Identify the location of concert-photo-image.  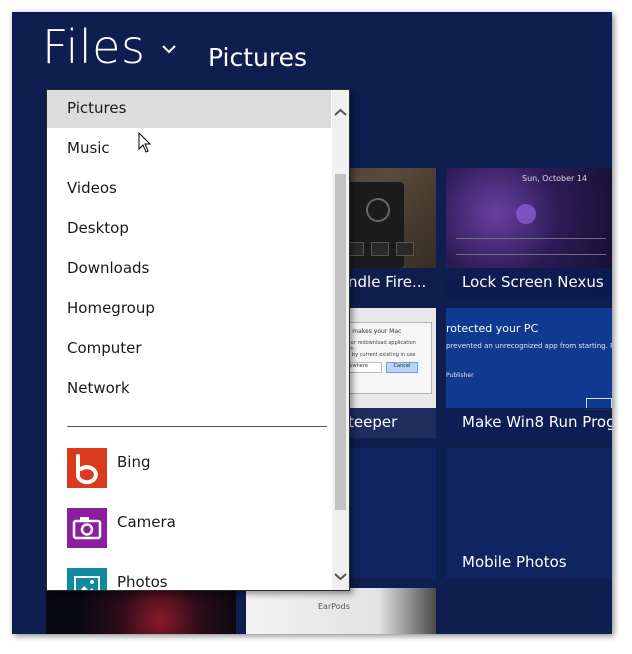
(141, 611).